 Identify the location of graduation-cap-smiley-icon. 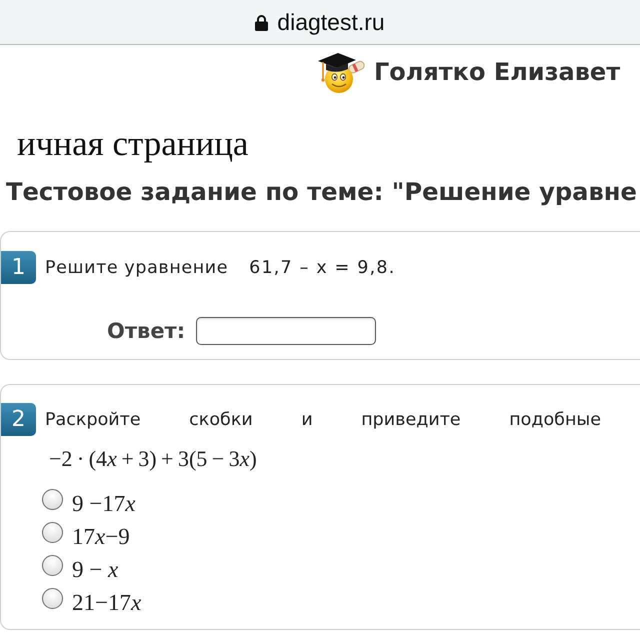
(341, 72).